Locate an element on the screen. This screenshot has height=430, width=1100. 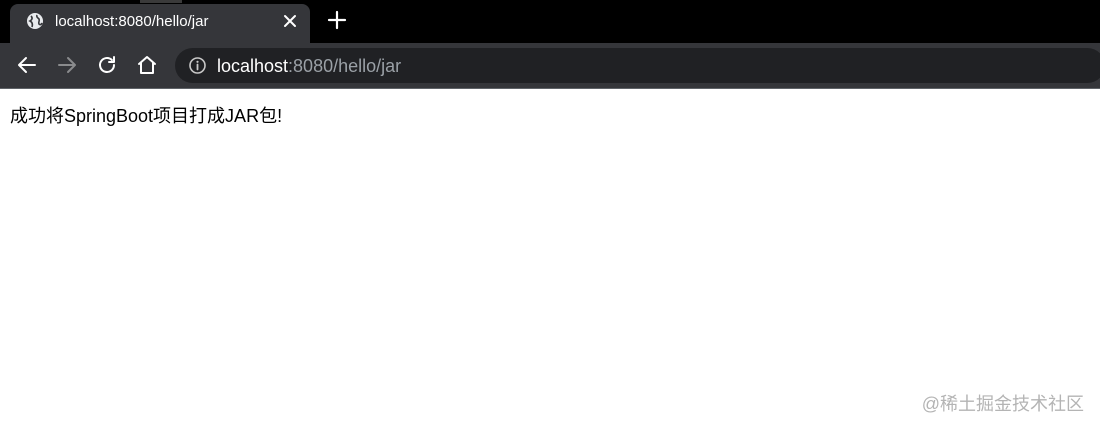
arrow-left-icon is located at coordinates (27, 65).